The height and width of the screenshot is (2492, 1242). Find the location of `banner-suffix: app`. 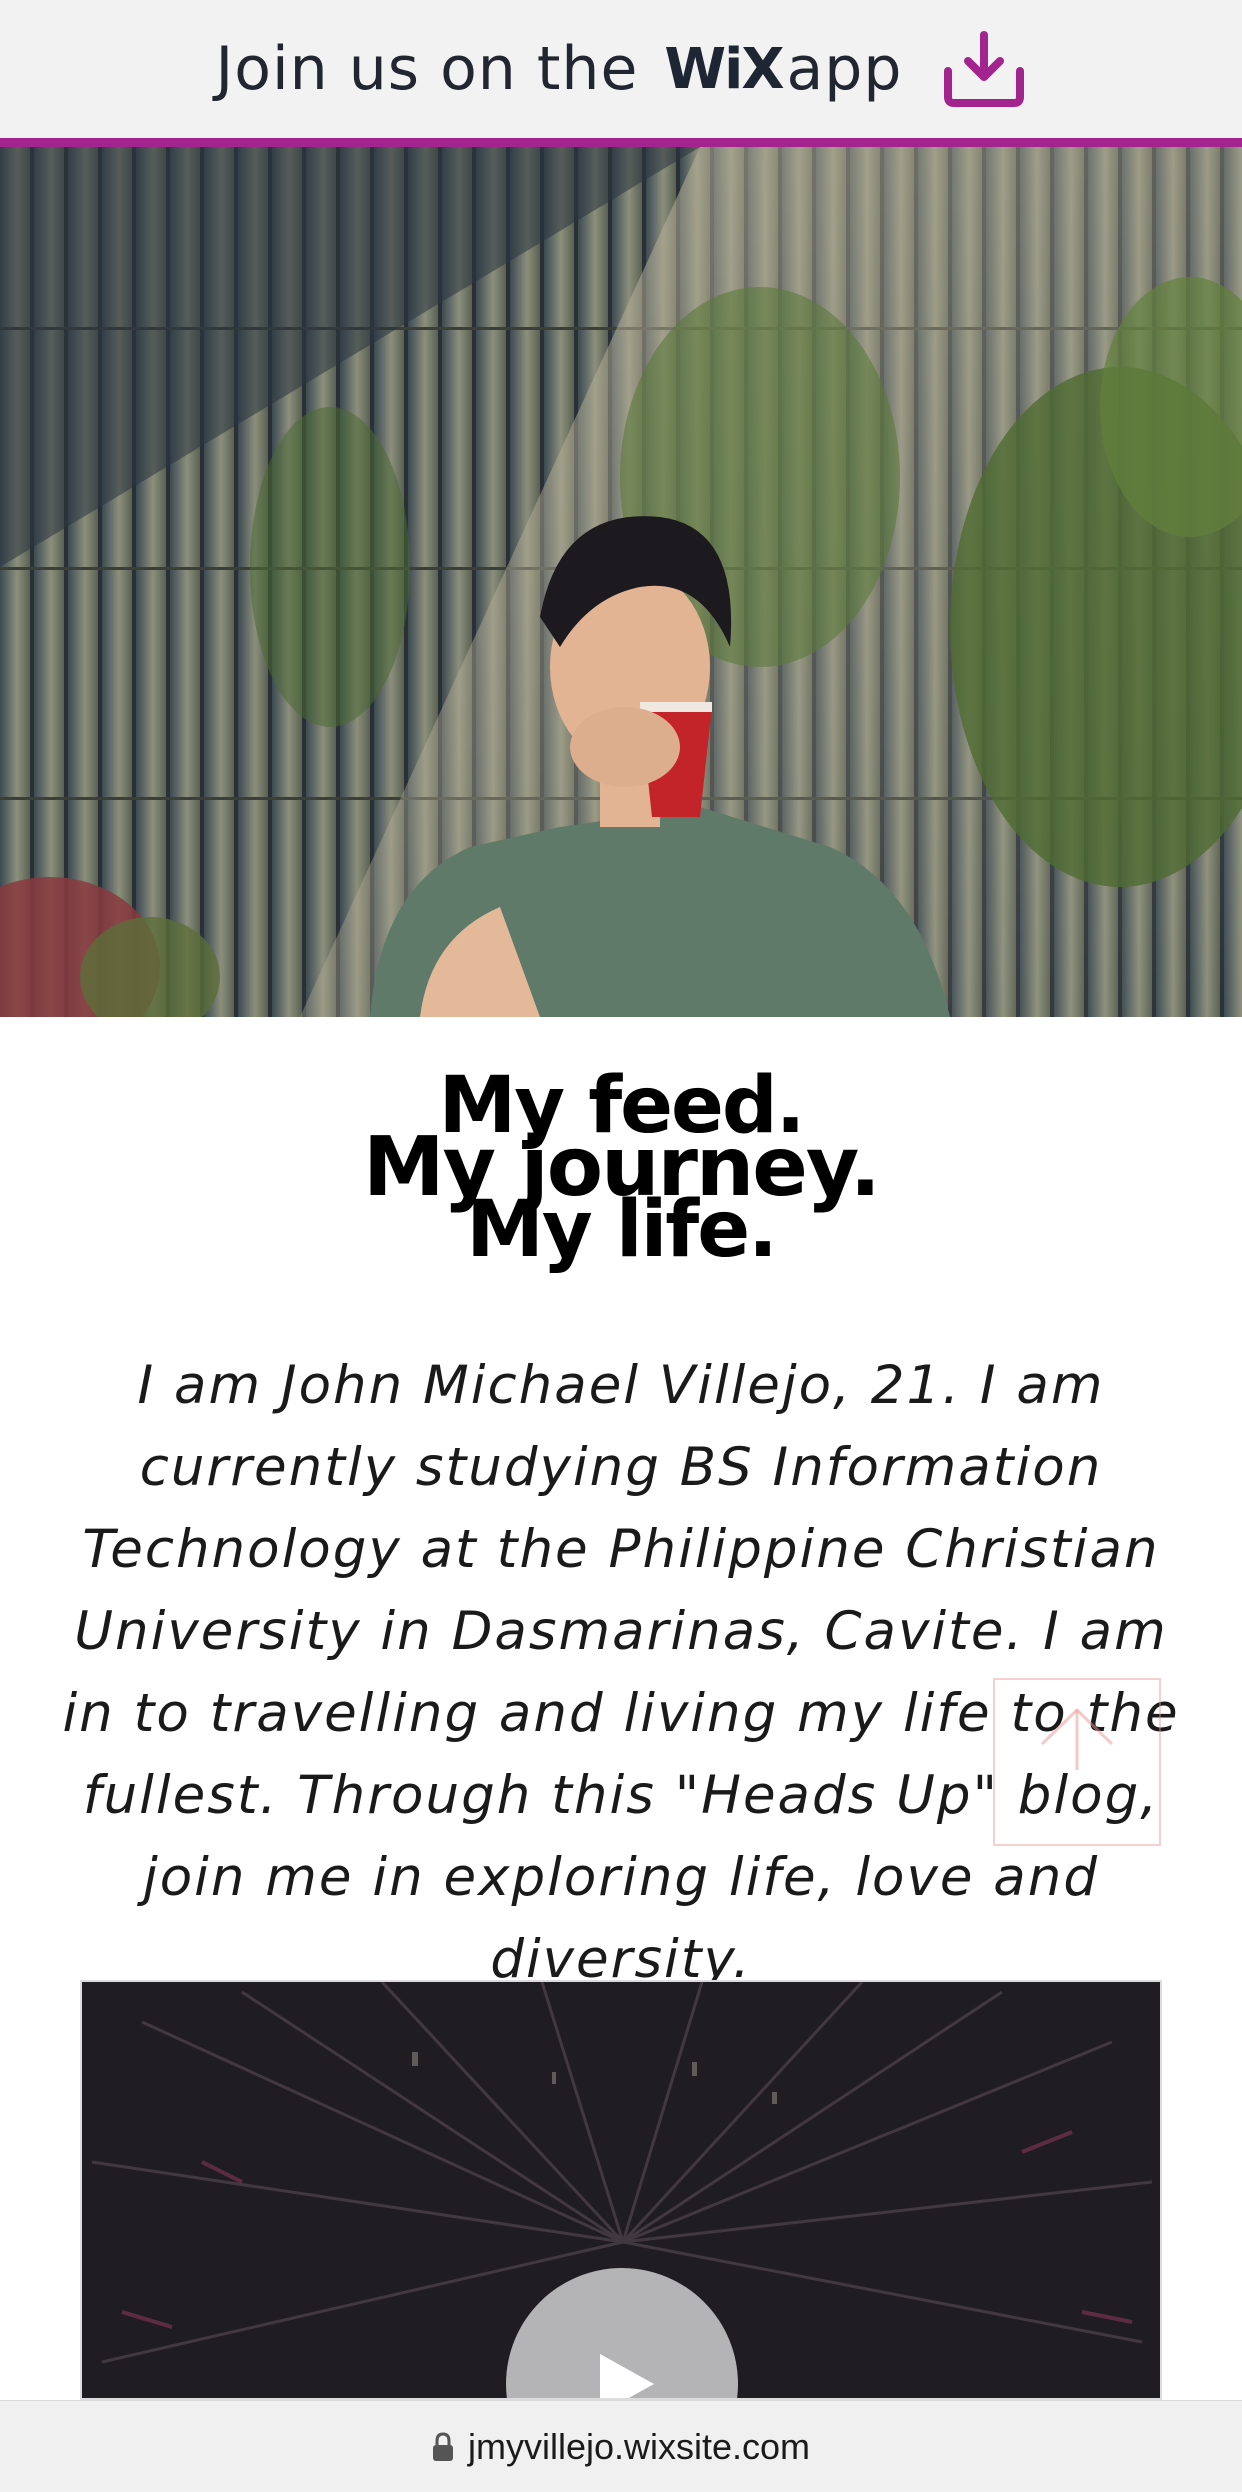

banner-suffix: app is located at coordinates (844, 69).